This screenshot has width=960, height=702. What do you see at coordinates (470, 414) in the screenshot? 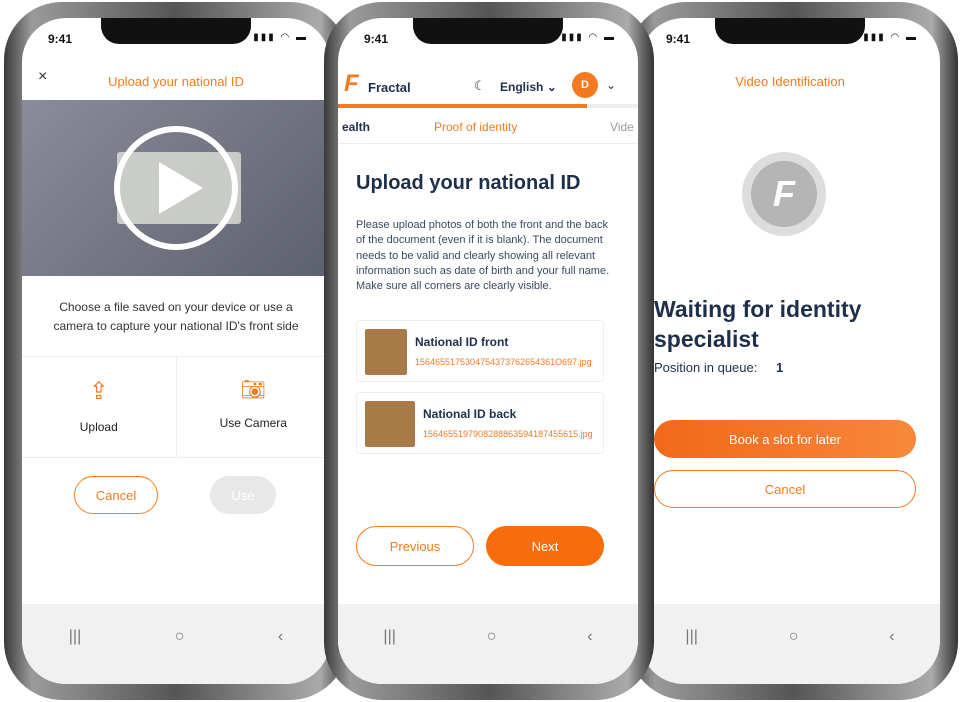
I see `file-title: National ID back` at bounding box center [470, 414].